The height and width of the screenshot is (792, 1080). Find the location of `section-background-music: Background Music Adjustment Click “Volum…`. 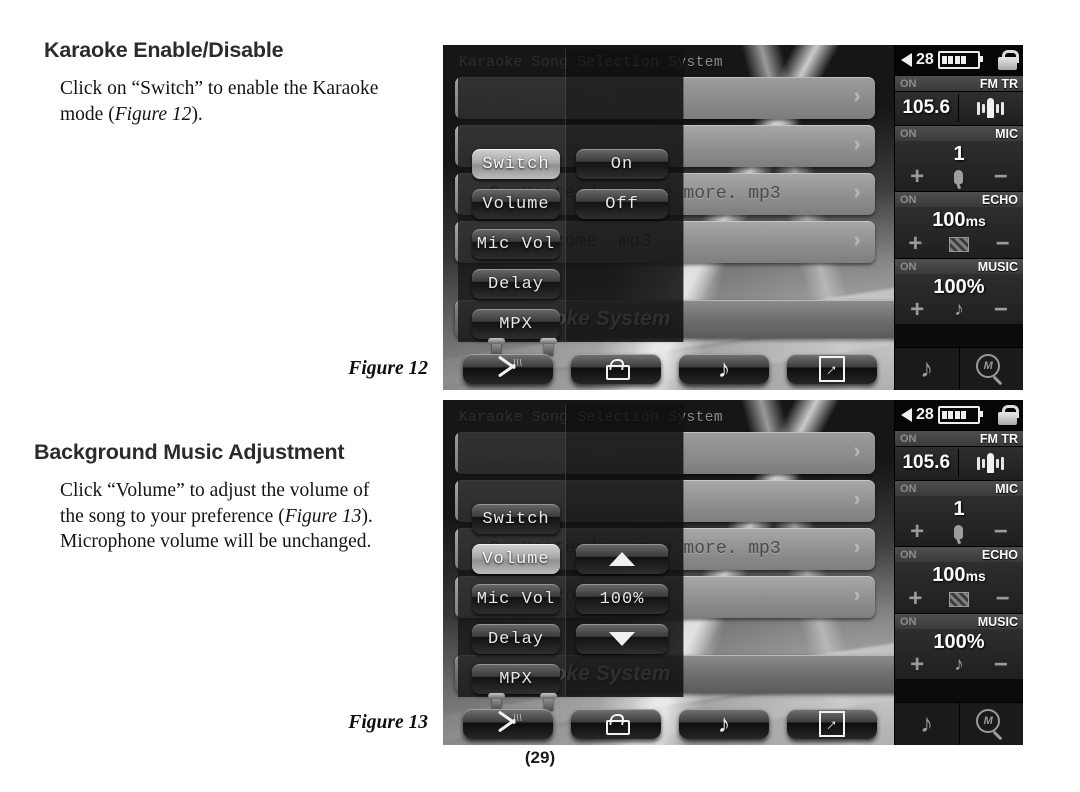

section-background-music: Background Music Adjustment Click “Volum… is located at coordinates (220, 497).